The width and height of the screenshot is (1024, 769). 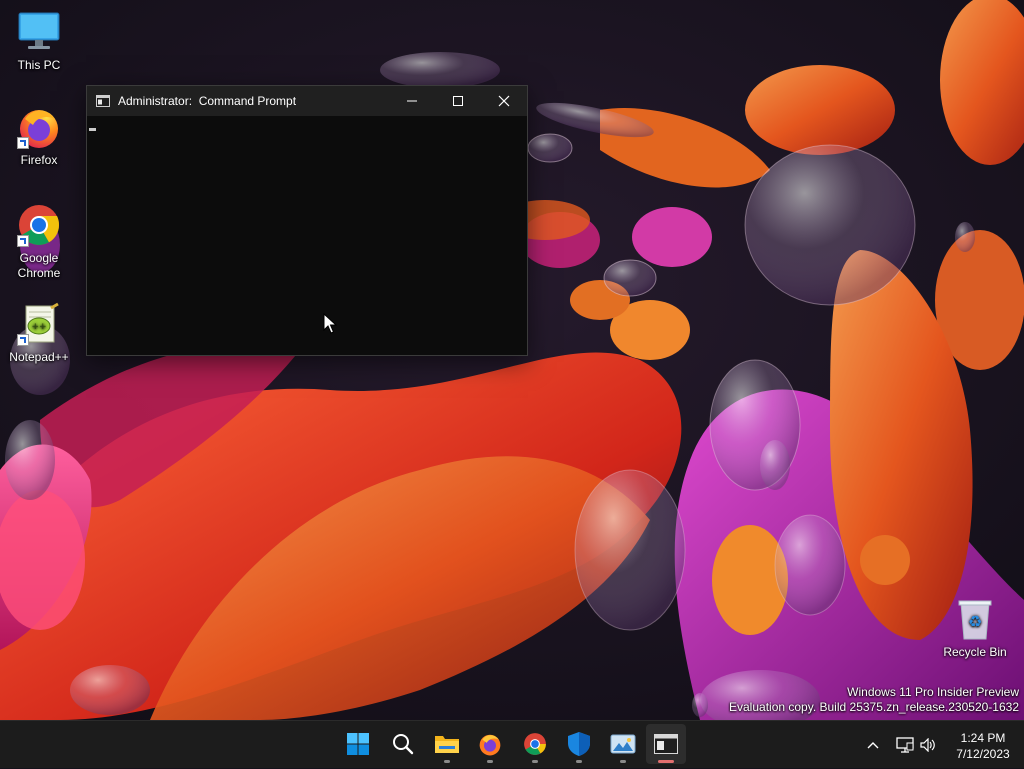 I want to click on network-button, so click(x=905, y=745).